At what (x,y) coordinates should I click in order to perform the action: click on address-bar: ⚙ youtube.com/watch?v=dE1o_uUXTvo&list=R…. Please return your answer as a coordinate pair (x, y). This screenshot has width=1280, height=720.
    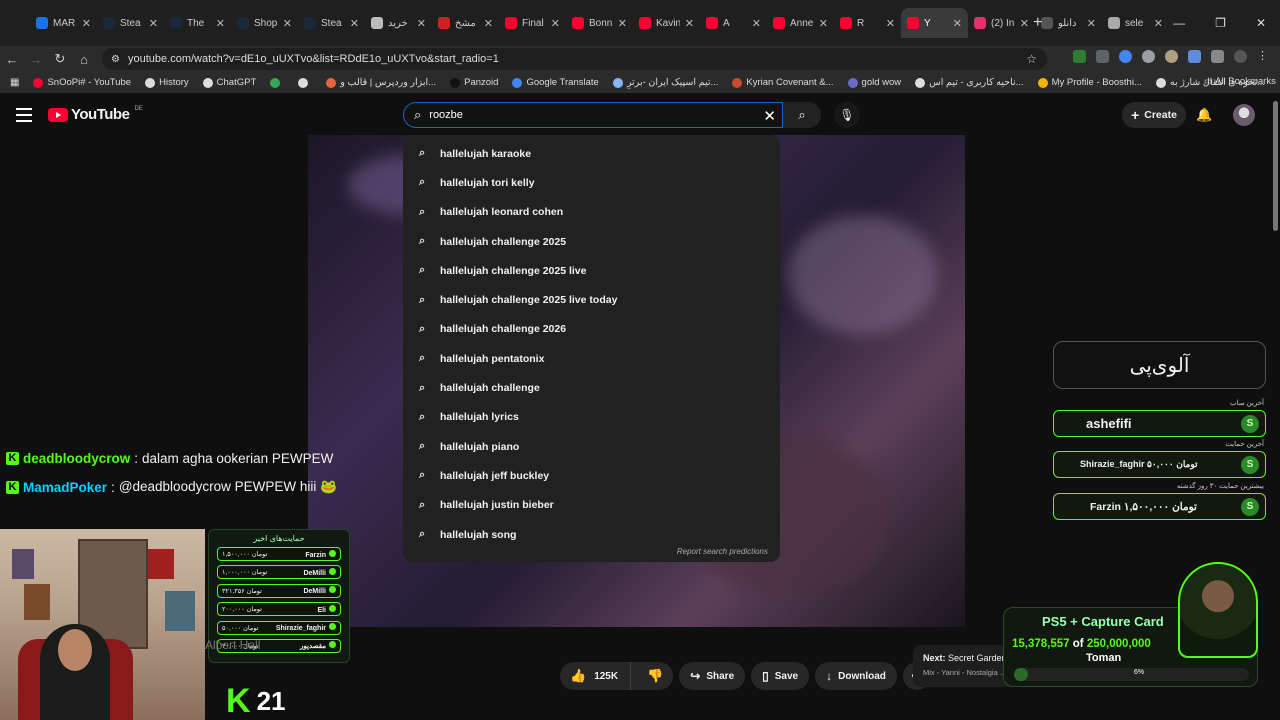
    Looking at the image, I should click on (574, 59).